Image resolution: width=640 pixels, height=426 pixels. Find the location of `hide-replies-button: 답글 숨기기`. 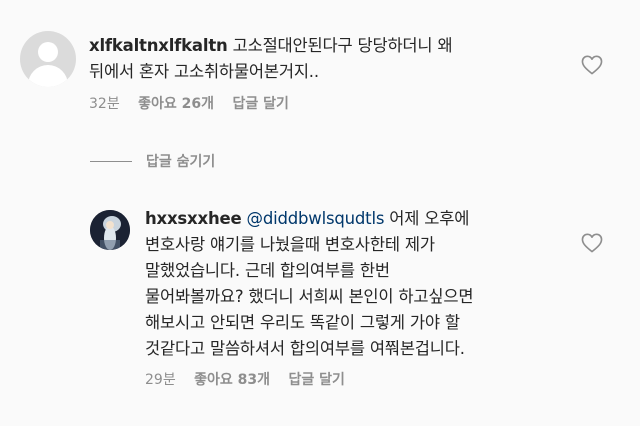

hide-replies-button: 답글 숨기기 is located at coordinates (152, 161).